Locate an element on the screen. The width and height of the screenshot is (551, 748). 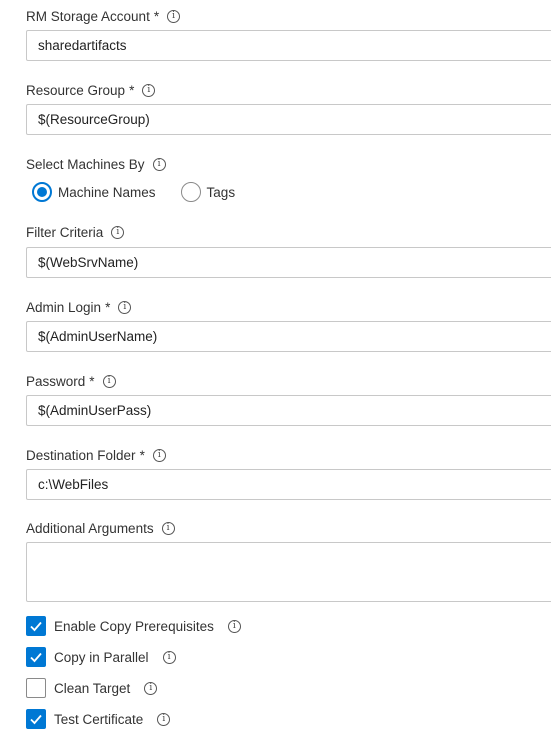
resource-group-field: Resource Group * i $(ResourceGroup) is located at coordinates (288, 107).